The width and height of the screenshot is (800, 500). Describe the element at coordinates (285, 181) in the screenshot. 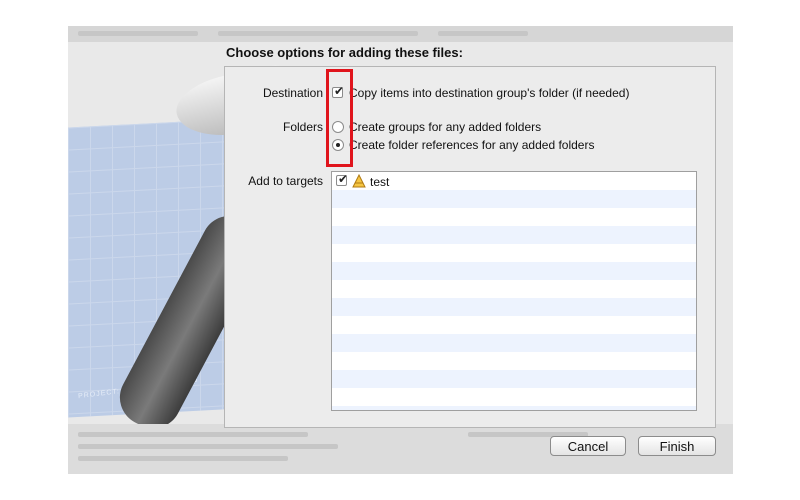

I see `add-to-targets-label: Add to targets` at that location.